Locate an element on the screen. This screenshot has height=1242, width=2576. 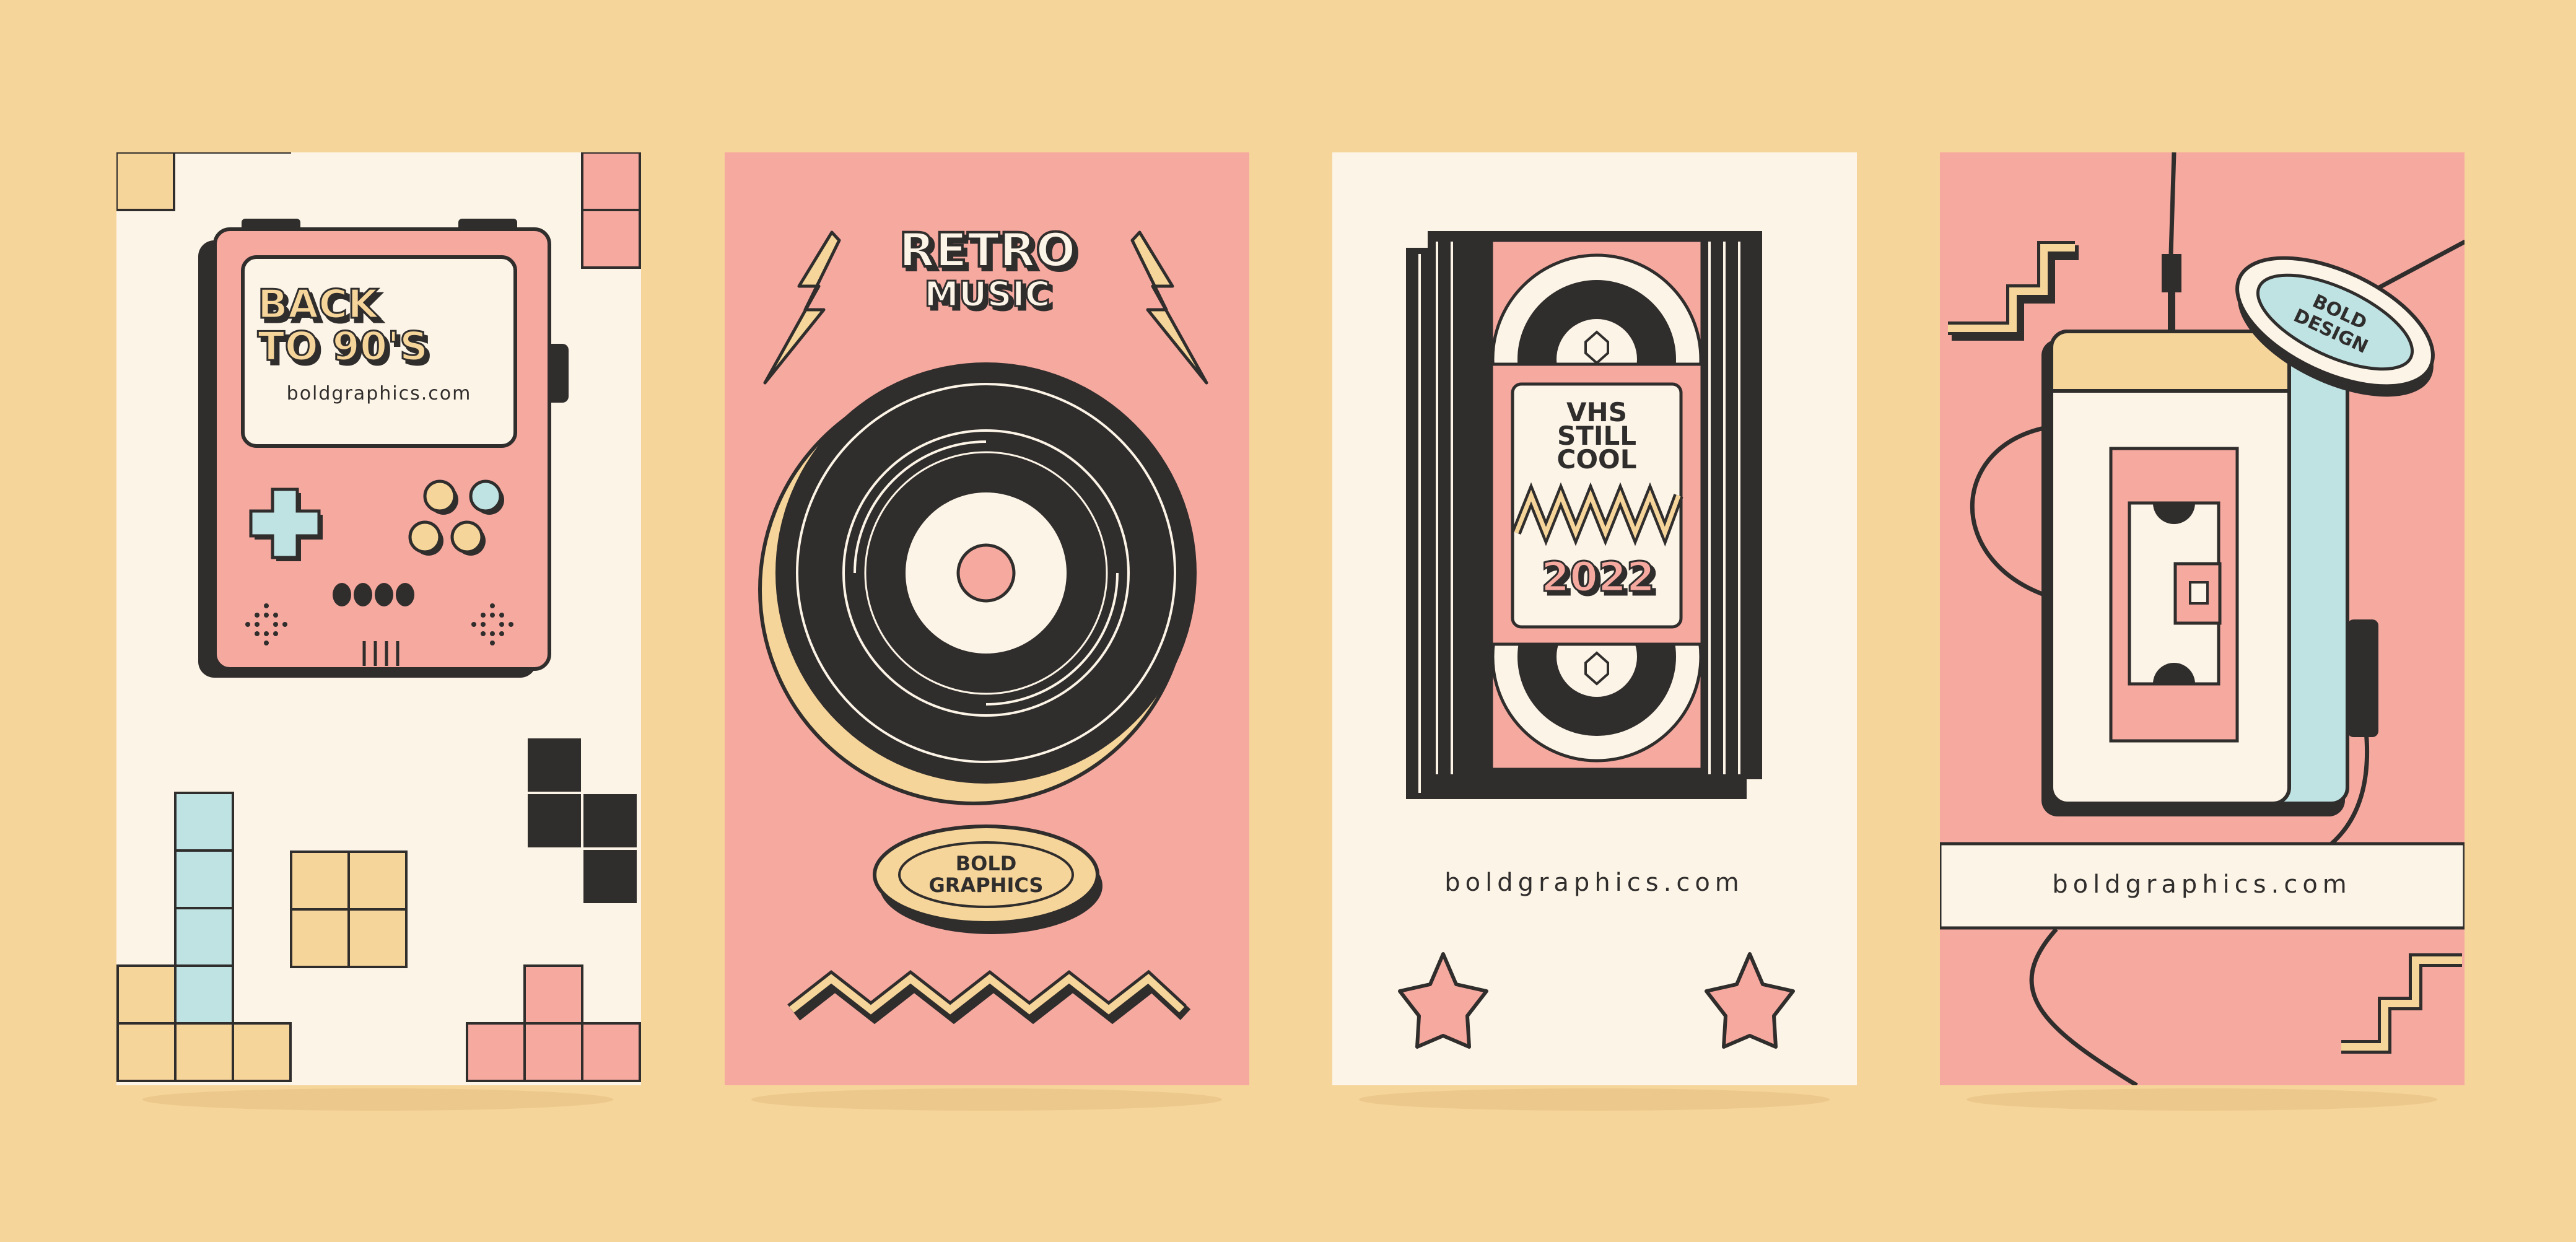
vhs-tape-illustration: VHS STILL COOL 2022 2022 is located at coordinates (1584, 515).